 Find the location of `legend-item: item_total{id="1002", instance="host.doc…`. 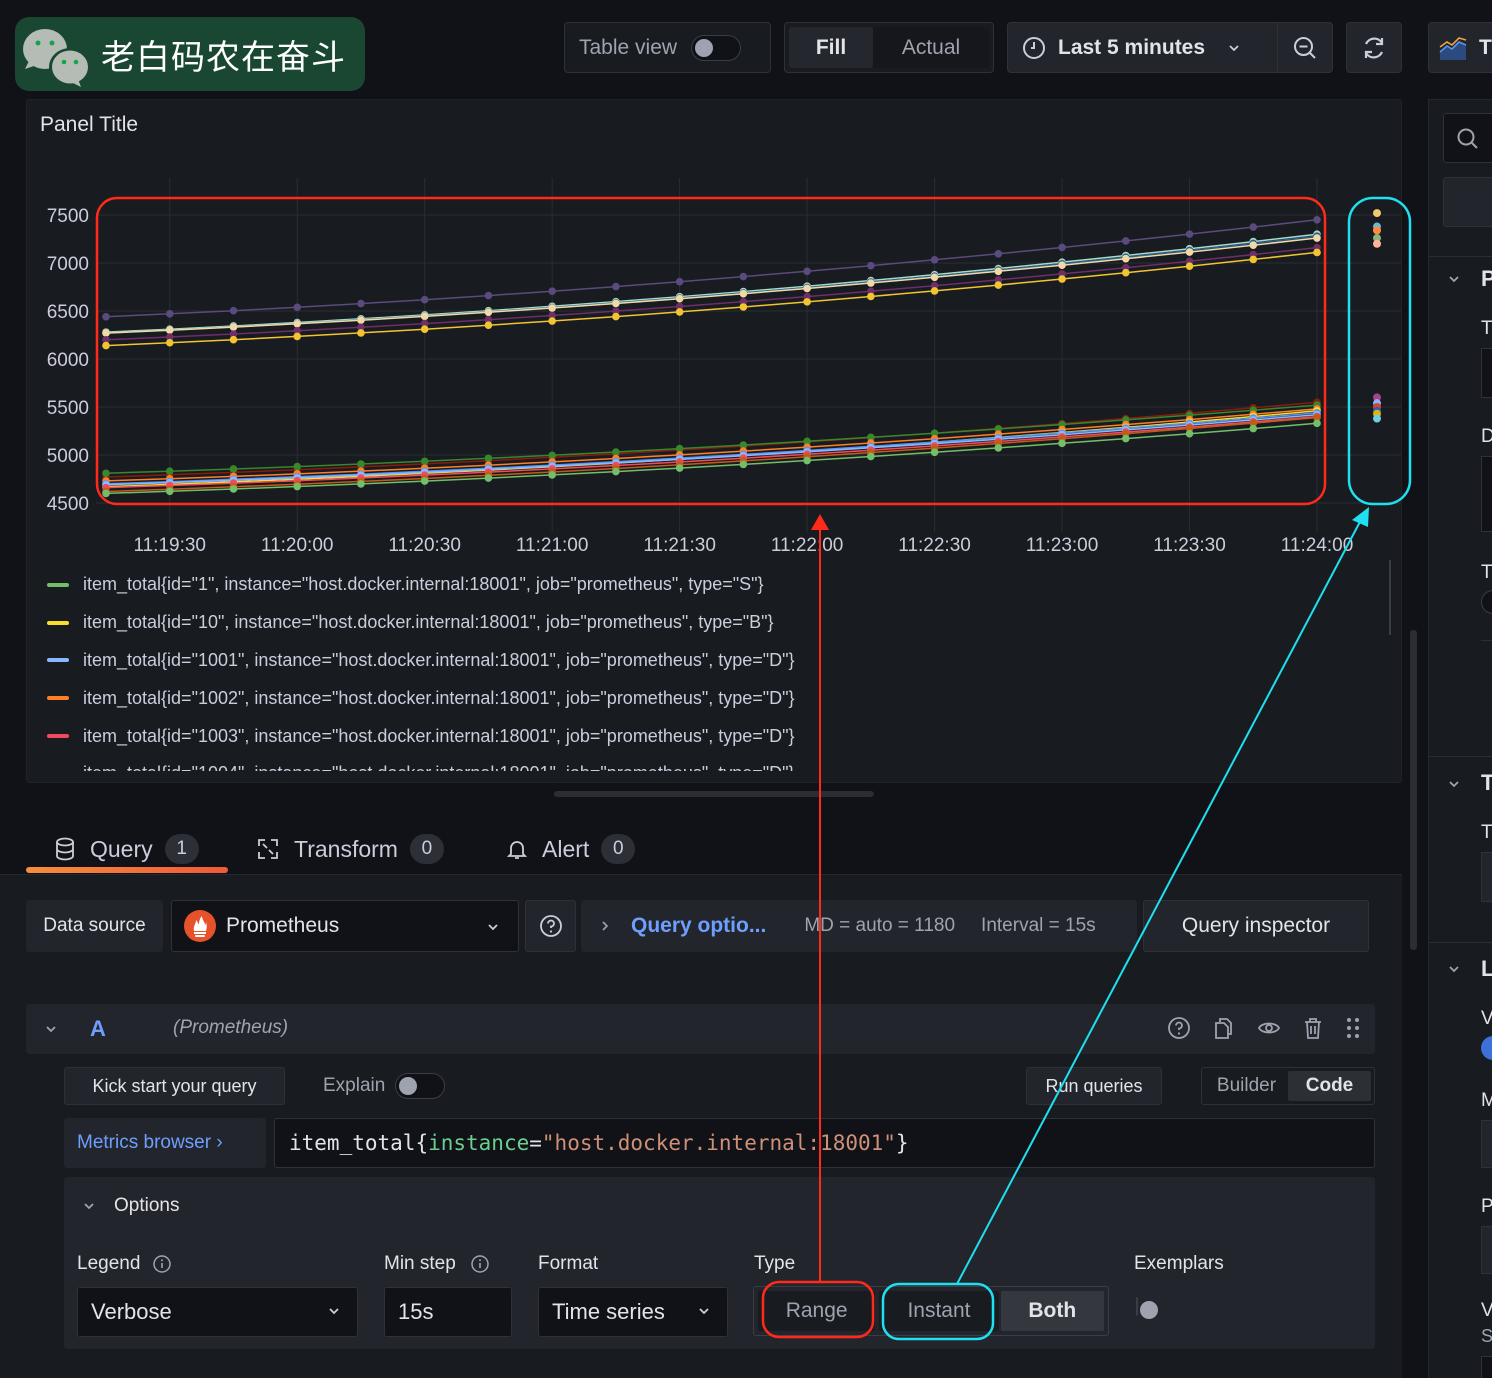

legend-item: item_total{id="1002", instance="host.doc… is located at coordinates (717, 698).